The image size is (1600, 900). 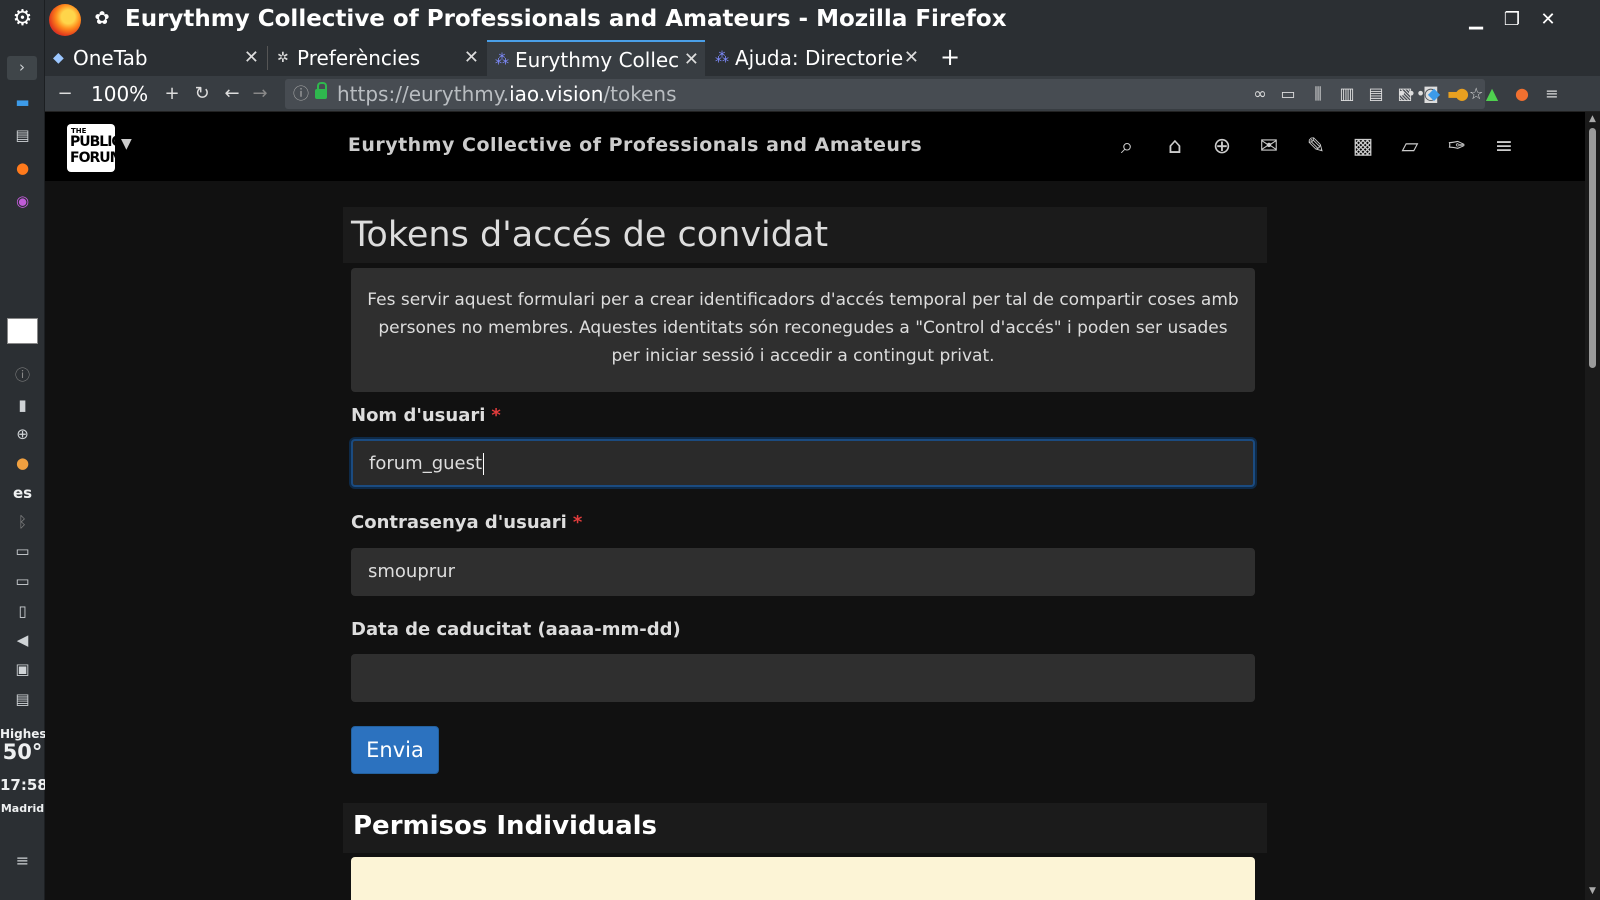 I want to click on weather-label: Highes, so click(x=23, y=734).